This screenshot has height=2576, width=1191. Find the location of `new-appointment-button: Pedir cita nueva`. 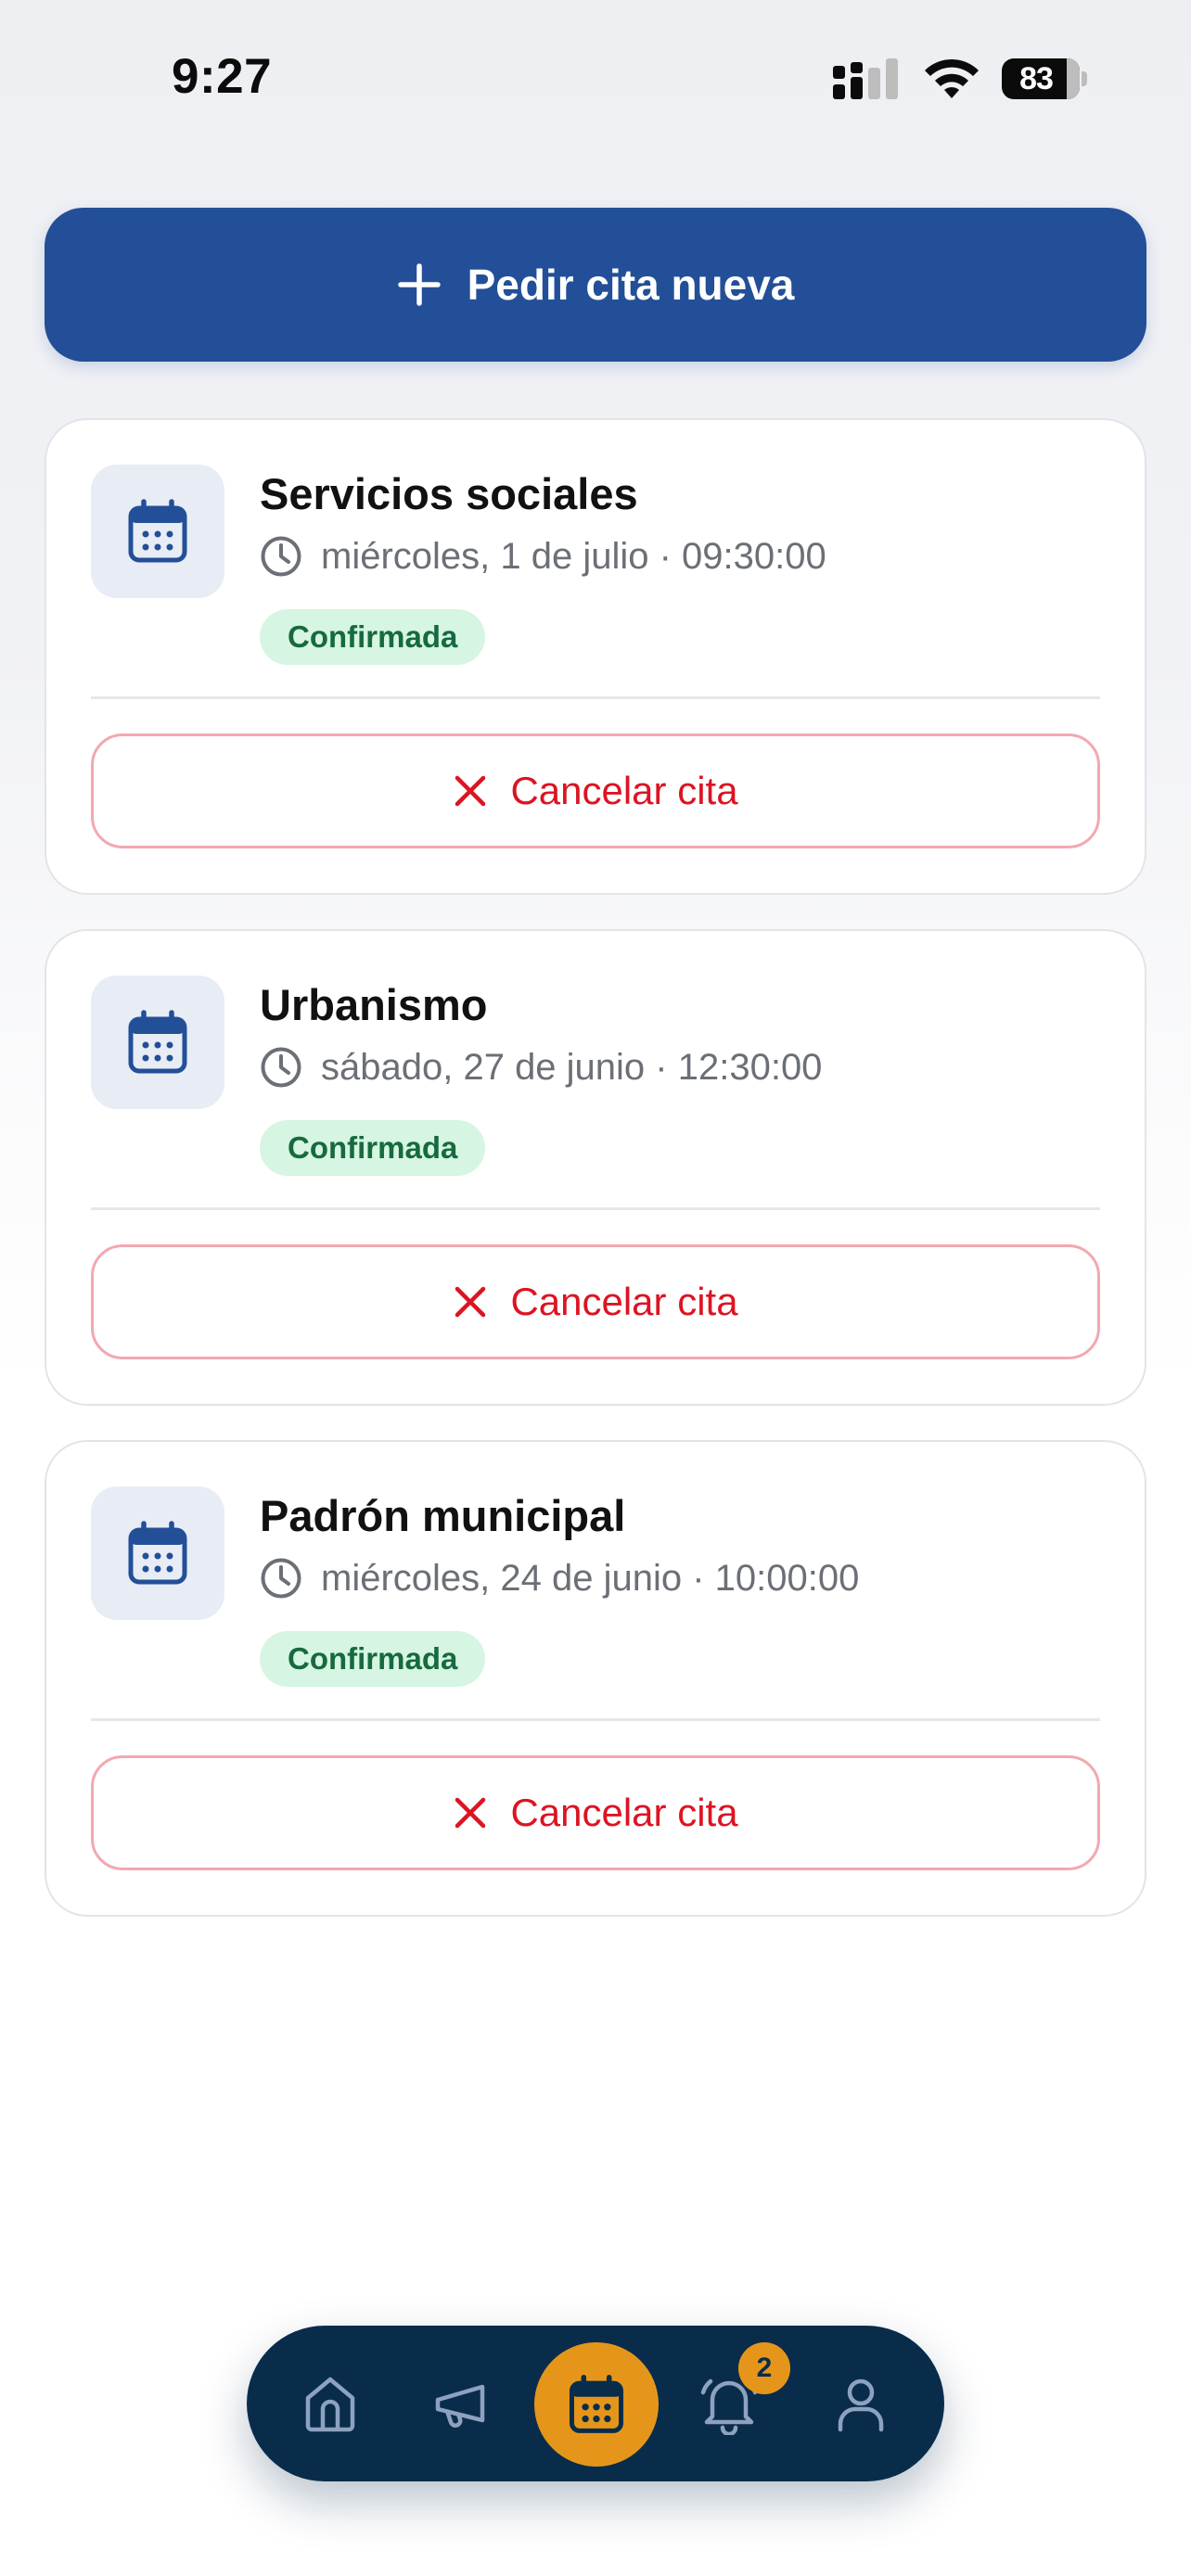

new-appointment-button: Pedir cita nueva is located at coordinates (595, 285).